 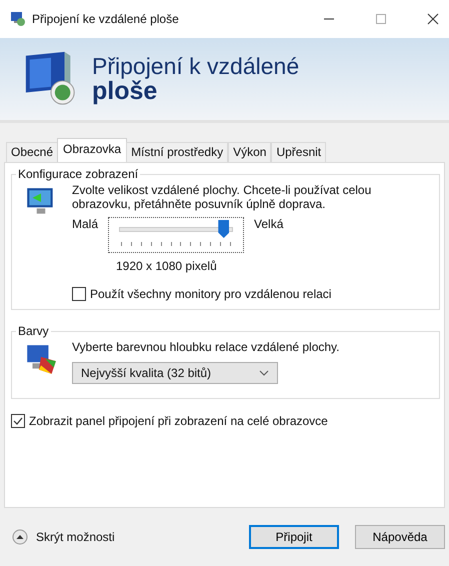 What do you see at coordinates (105, 19) in the screenshot?
I see `window-title: Připojení ke vzdálené ploše` at bounding box center [105, 19].